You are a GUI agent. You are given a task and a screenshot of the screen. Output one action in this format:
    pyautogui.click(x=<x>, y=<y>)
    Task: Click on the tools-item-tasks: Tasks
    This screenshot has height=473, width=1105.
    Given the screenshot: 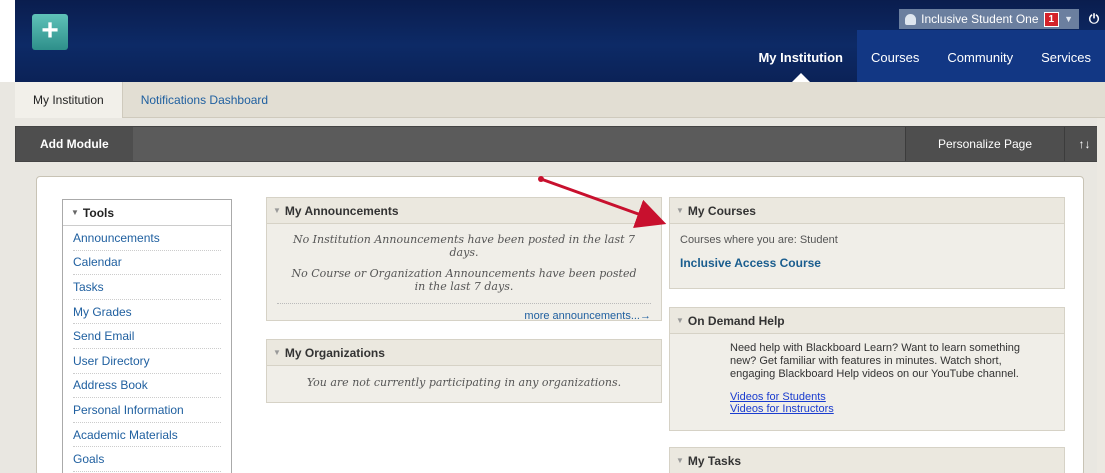 What is the action you would take?
    pyautogui.click(x=147, y=287)
    